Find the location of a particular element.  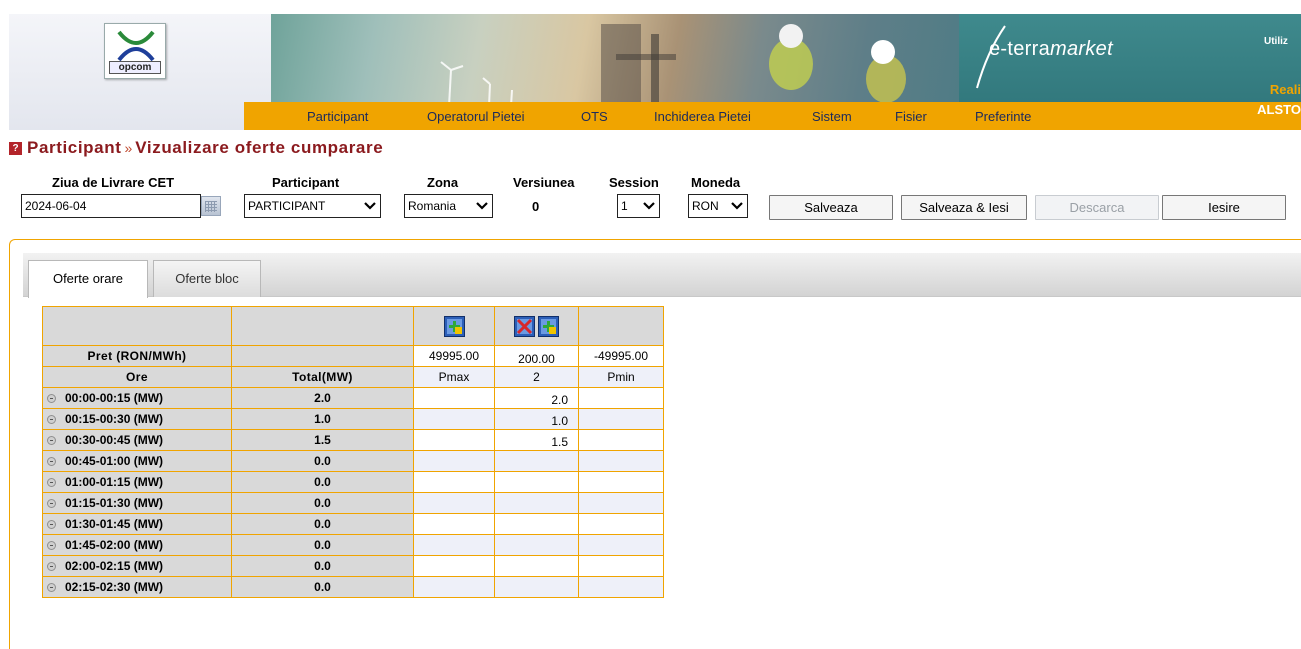

column-header-row: Ore Total(MW) Pmax 2 Pmin is located at coordinates (353, 377).